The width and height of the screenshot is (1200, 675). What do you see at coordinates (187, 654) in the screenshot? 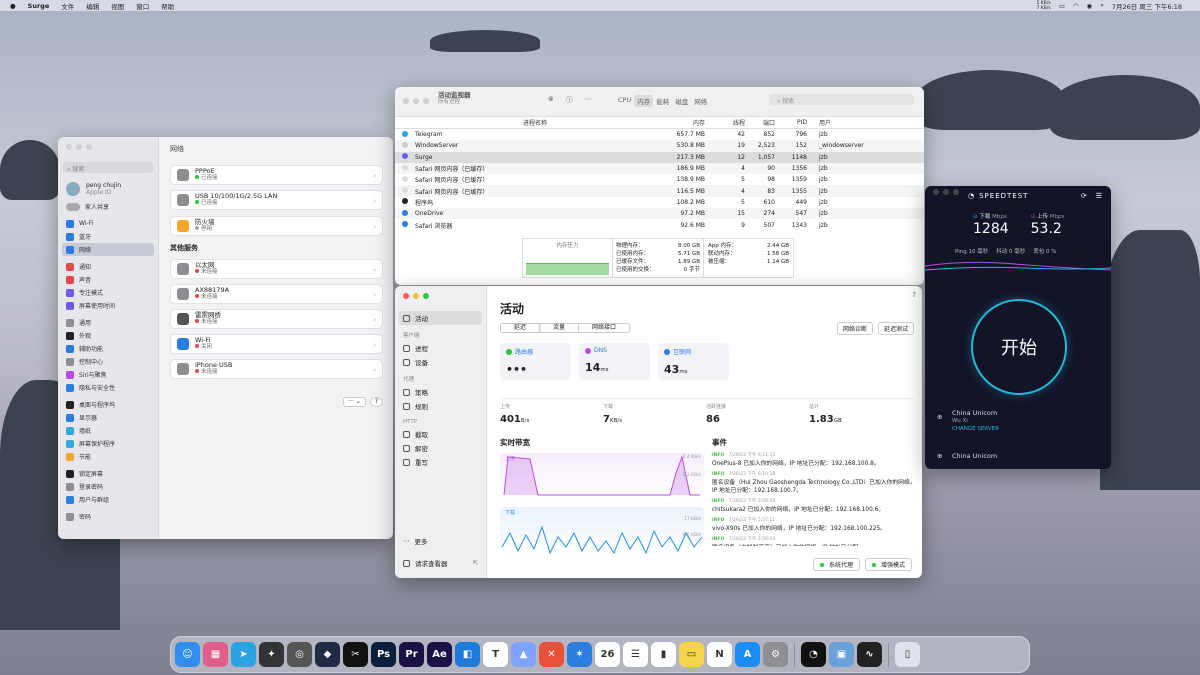
I see `dock-app-finder: ☺` at bounding box center [187, 654].